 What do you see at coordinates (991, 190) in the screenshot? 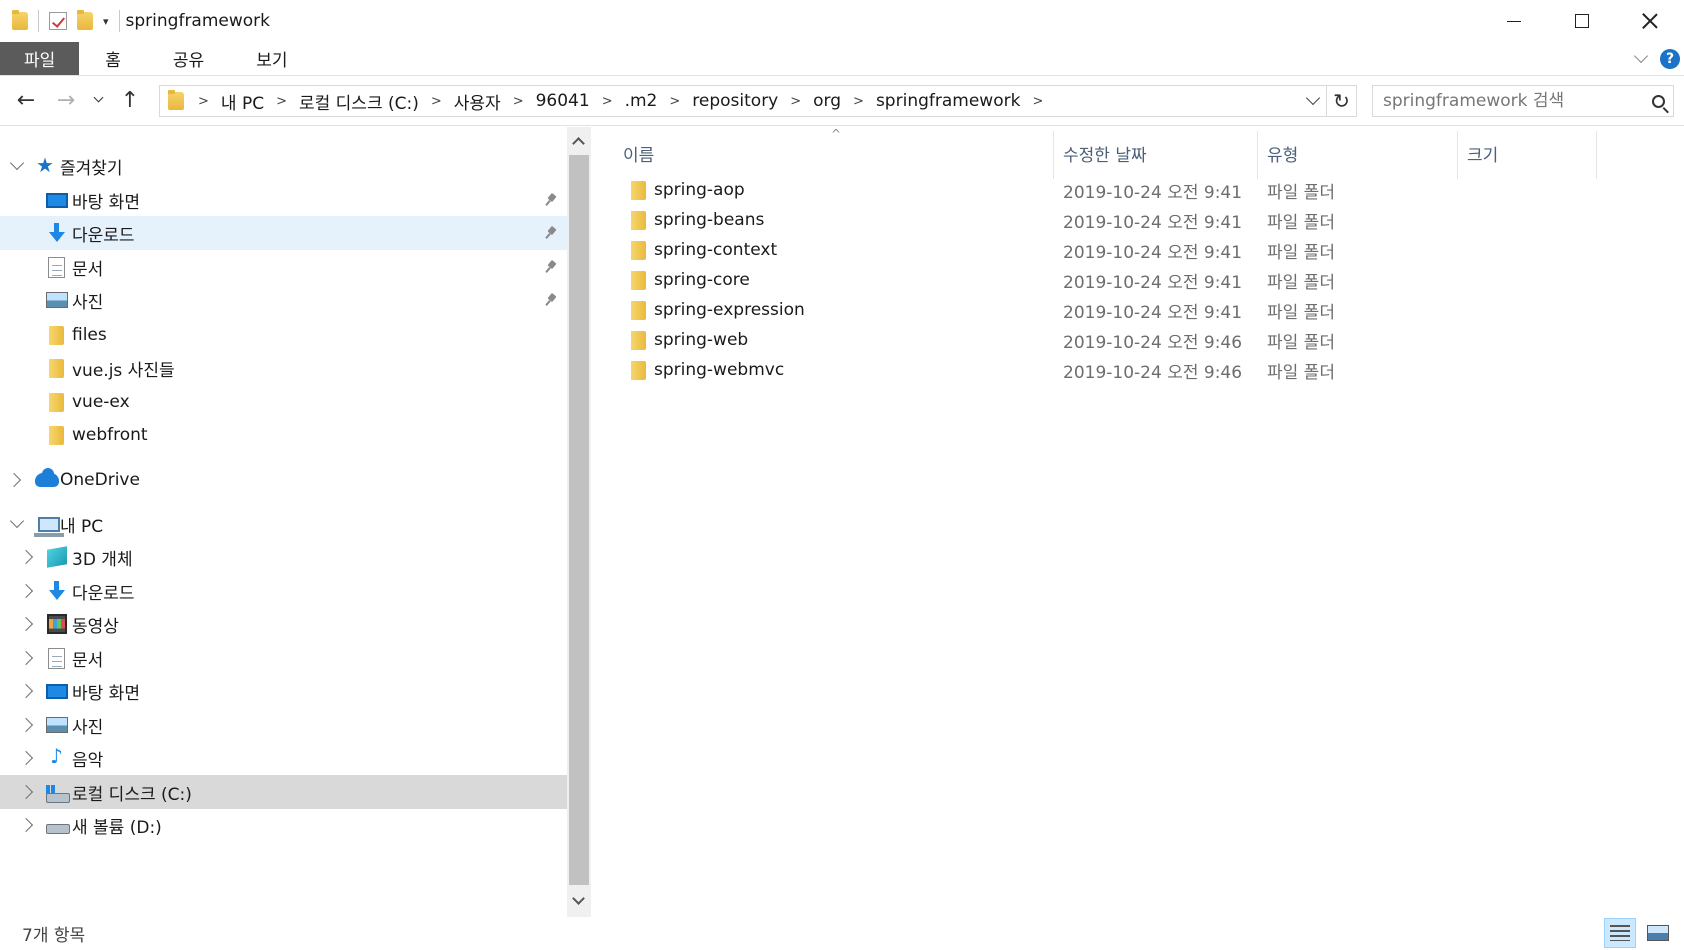
I see `file-row: spring-aop 2019-10-24 오전 9:41 파일 폴더` at bounding box center [991, 190].